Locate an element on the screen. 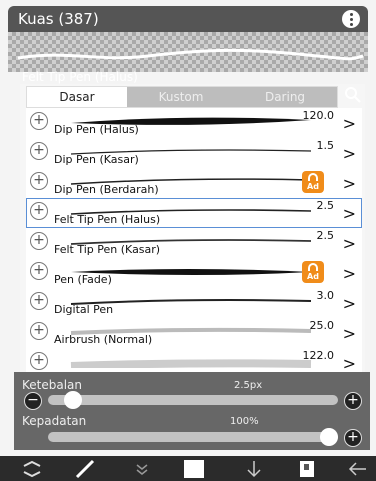 The image size is (376, 481). thickness-slider-track is located at coordinates (193, 400).